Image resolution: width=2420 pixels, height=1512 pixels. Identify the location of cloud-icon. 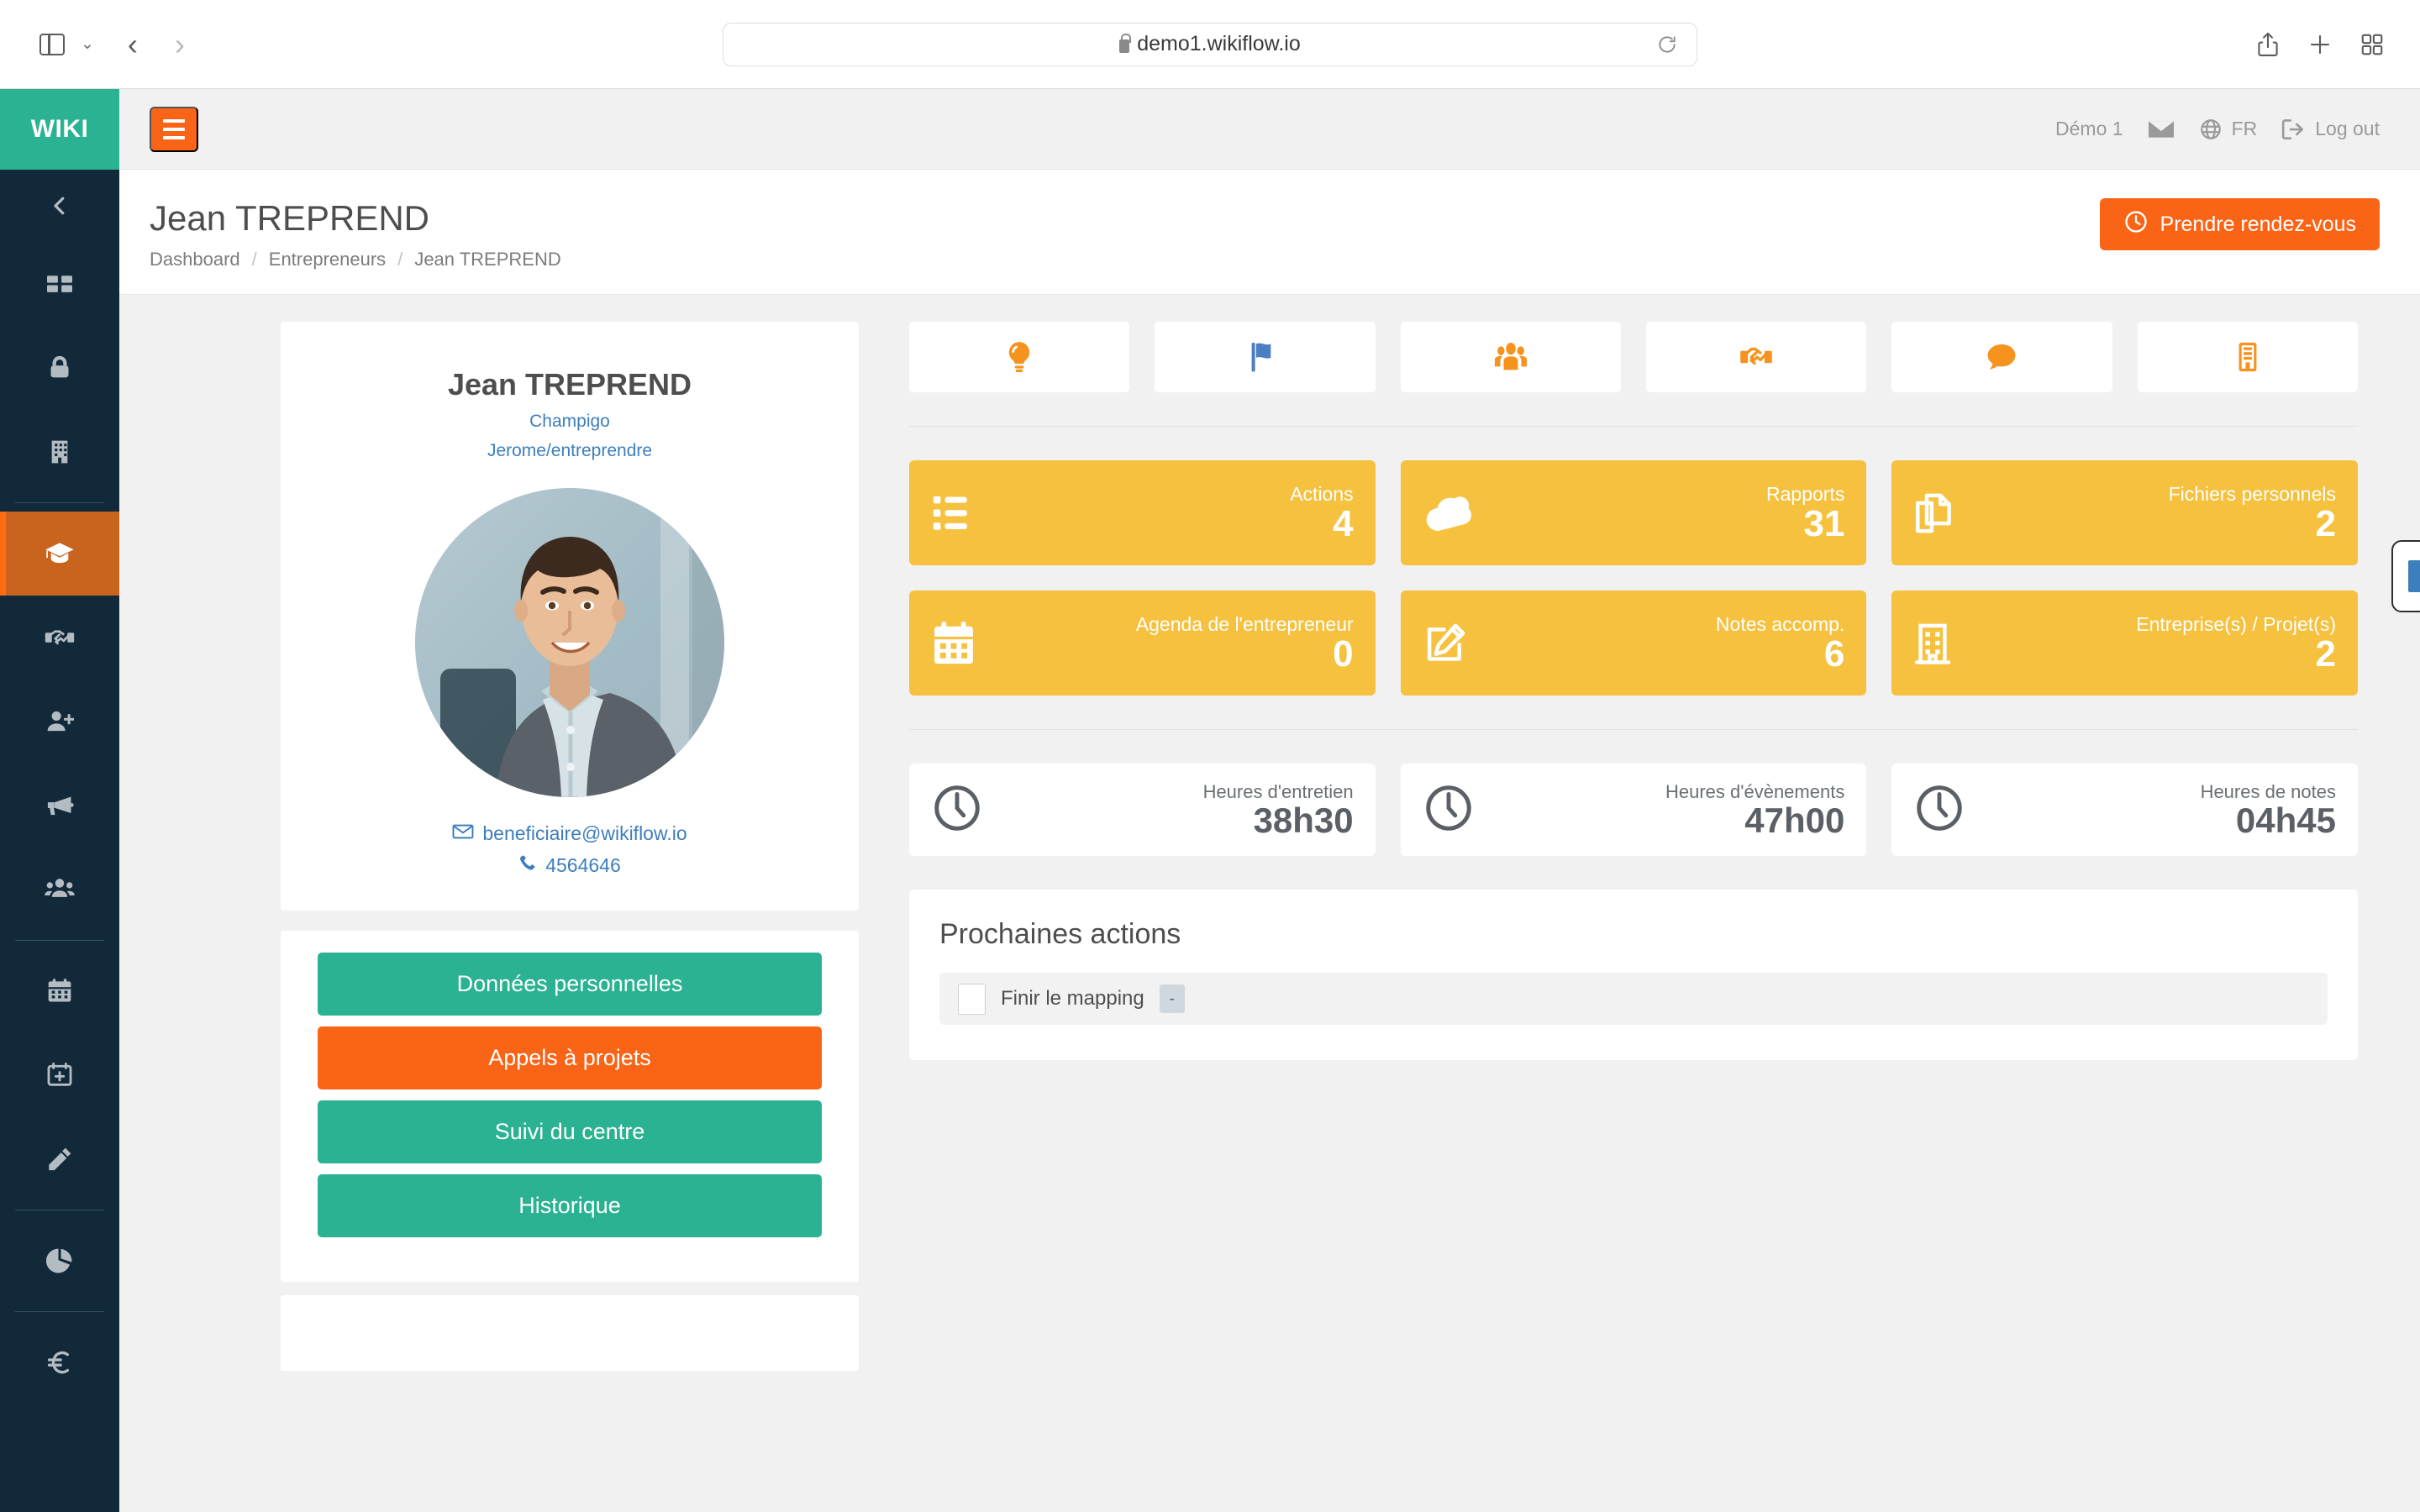
(1450, 513).